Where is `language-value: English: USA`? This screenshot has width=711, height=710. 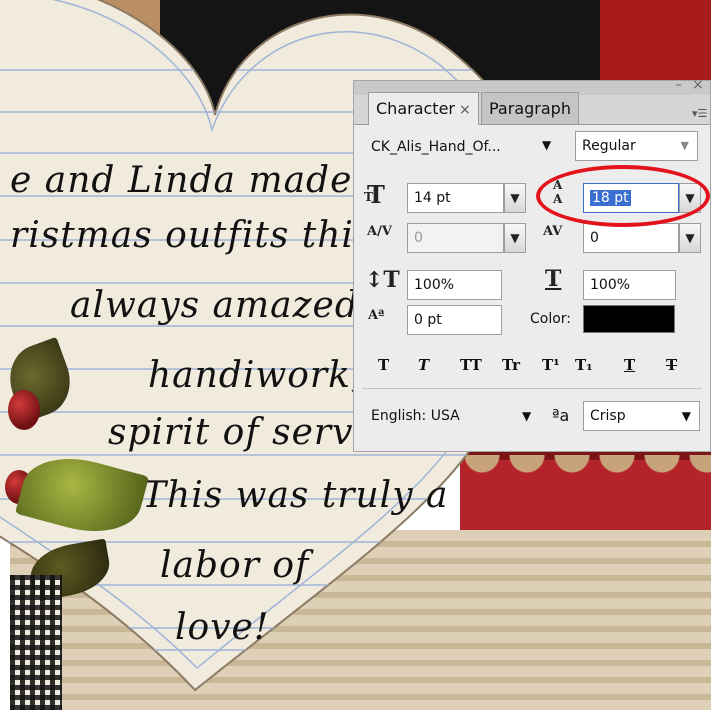 language-value: English: USA is located at coordinates (415, 416).